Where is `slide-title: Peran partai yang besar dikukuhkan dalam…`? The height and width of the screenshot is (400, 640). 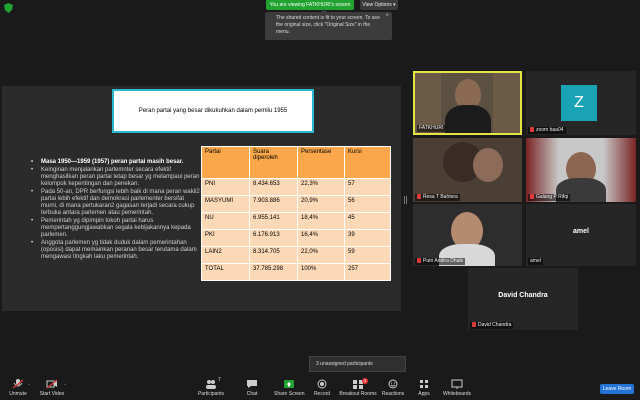
slide-title: Peran partai yang besar dikukuhkan dalam… is located at coordinates (213, 111).